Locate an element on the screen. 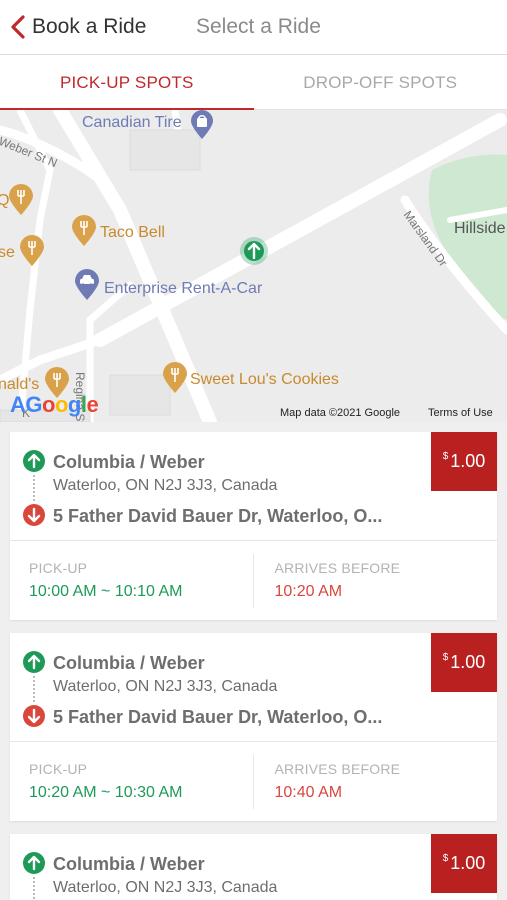 This screenshot has height=900, width=507. arrives-time: 10:40 AM is located at coordinates (308, 792).